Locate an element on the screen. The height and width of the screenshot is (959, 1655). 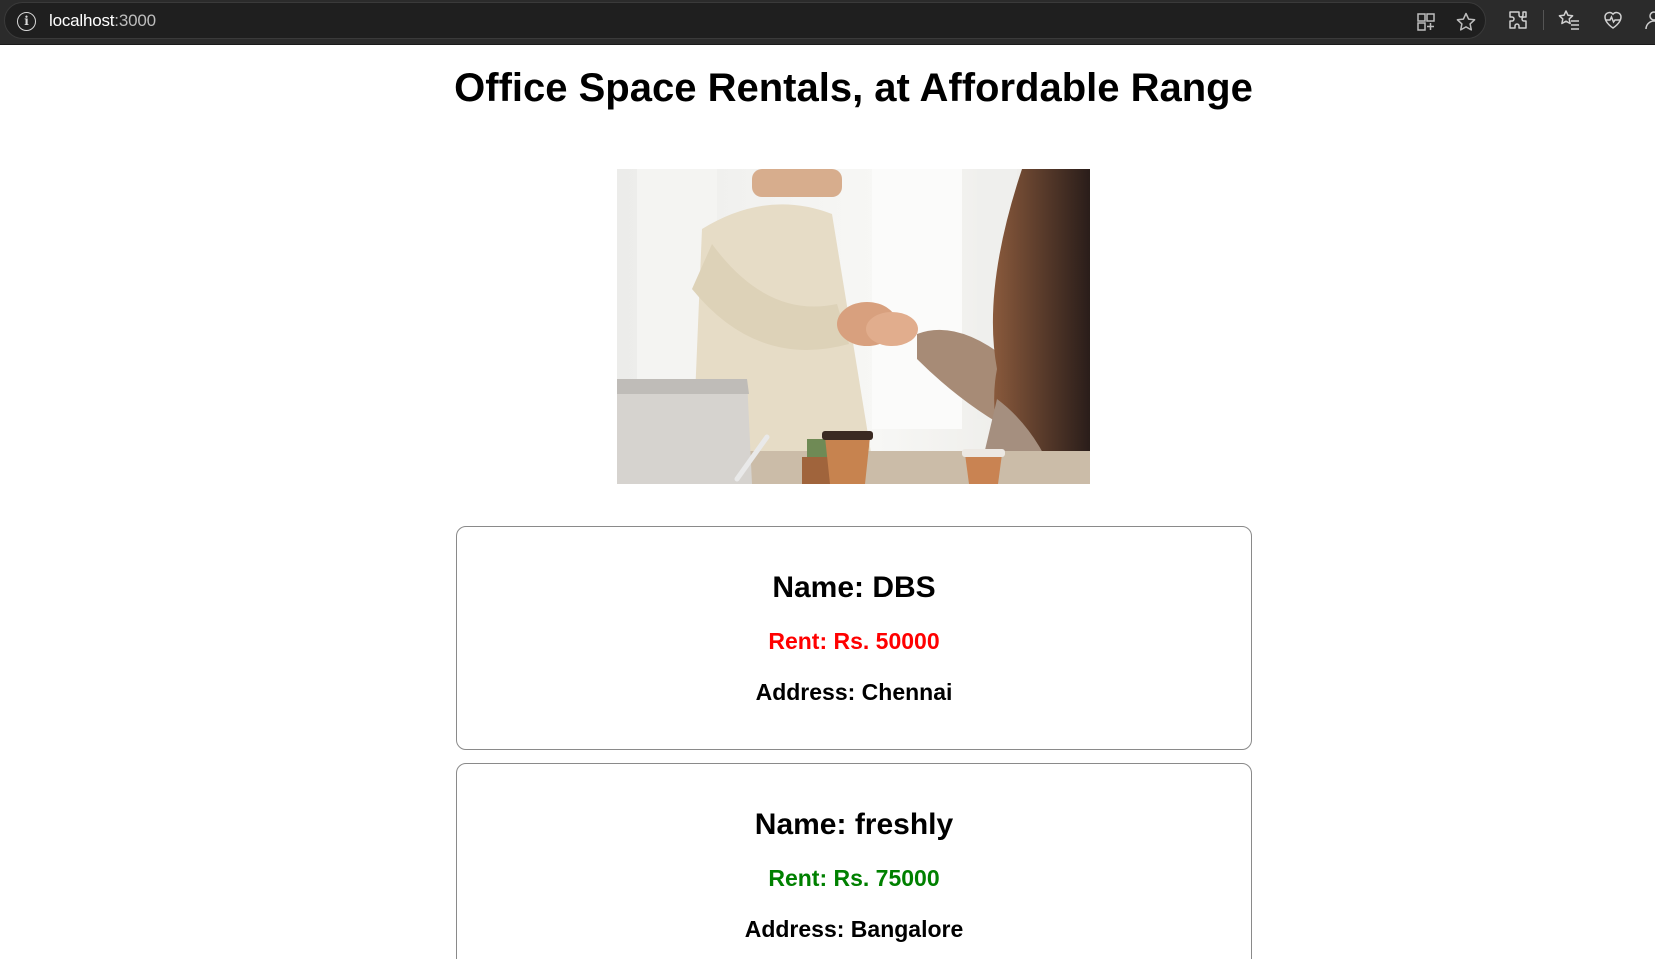
browser-toolbar: i localhost:3000 is located at coordinates (827, 22).